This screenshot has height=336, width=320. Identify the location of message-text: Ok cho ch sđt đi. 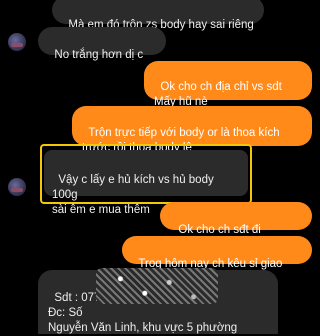
(219, 230).